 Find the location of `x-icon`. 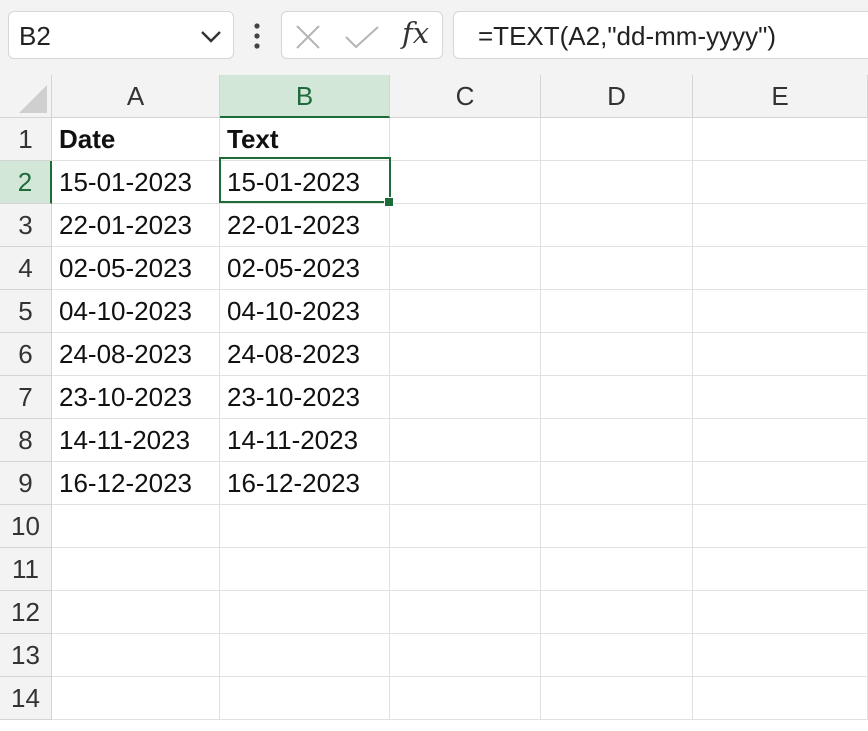

x-icon is located at coordinates (308, 37).